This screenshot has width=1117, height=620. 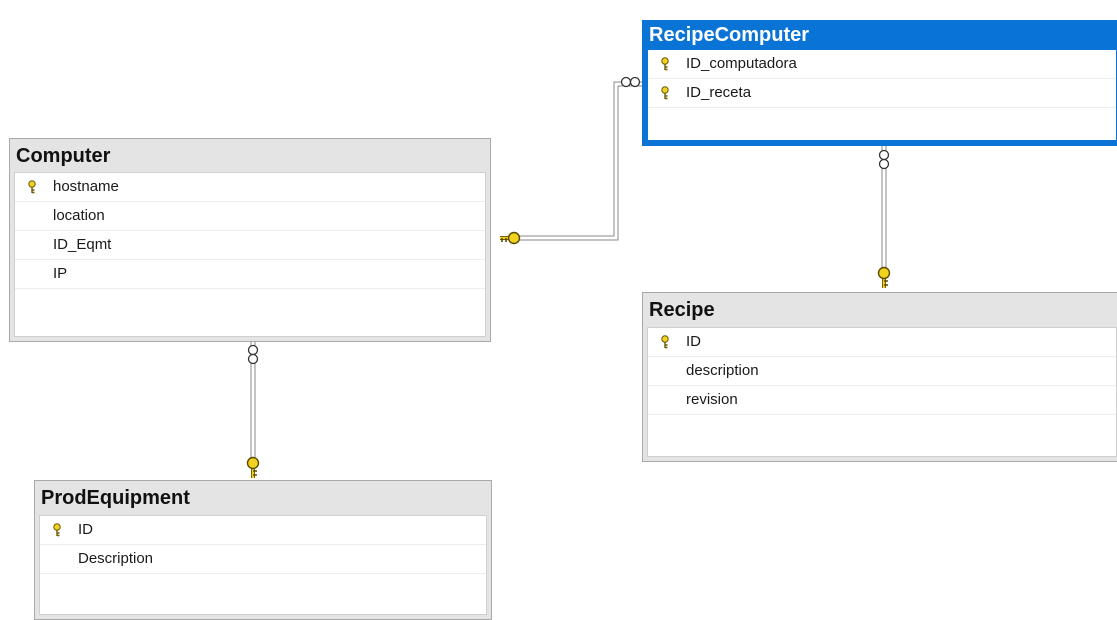 I want to click on column-name: ID_receta, so click(x=719, y=92).